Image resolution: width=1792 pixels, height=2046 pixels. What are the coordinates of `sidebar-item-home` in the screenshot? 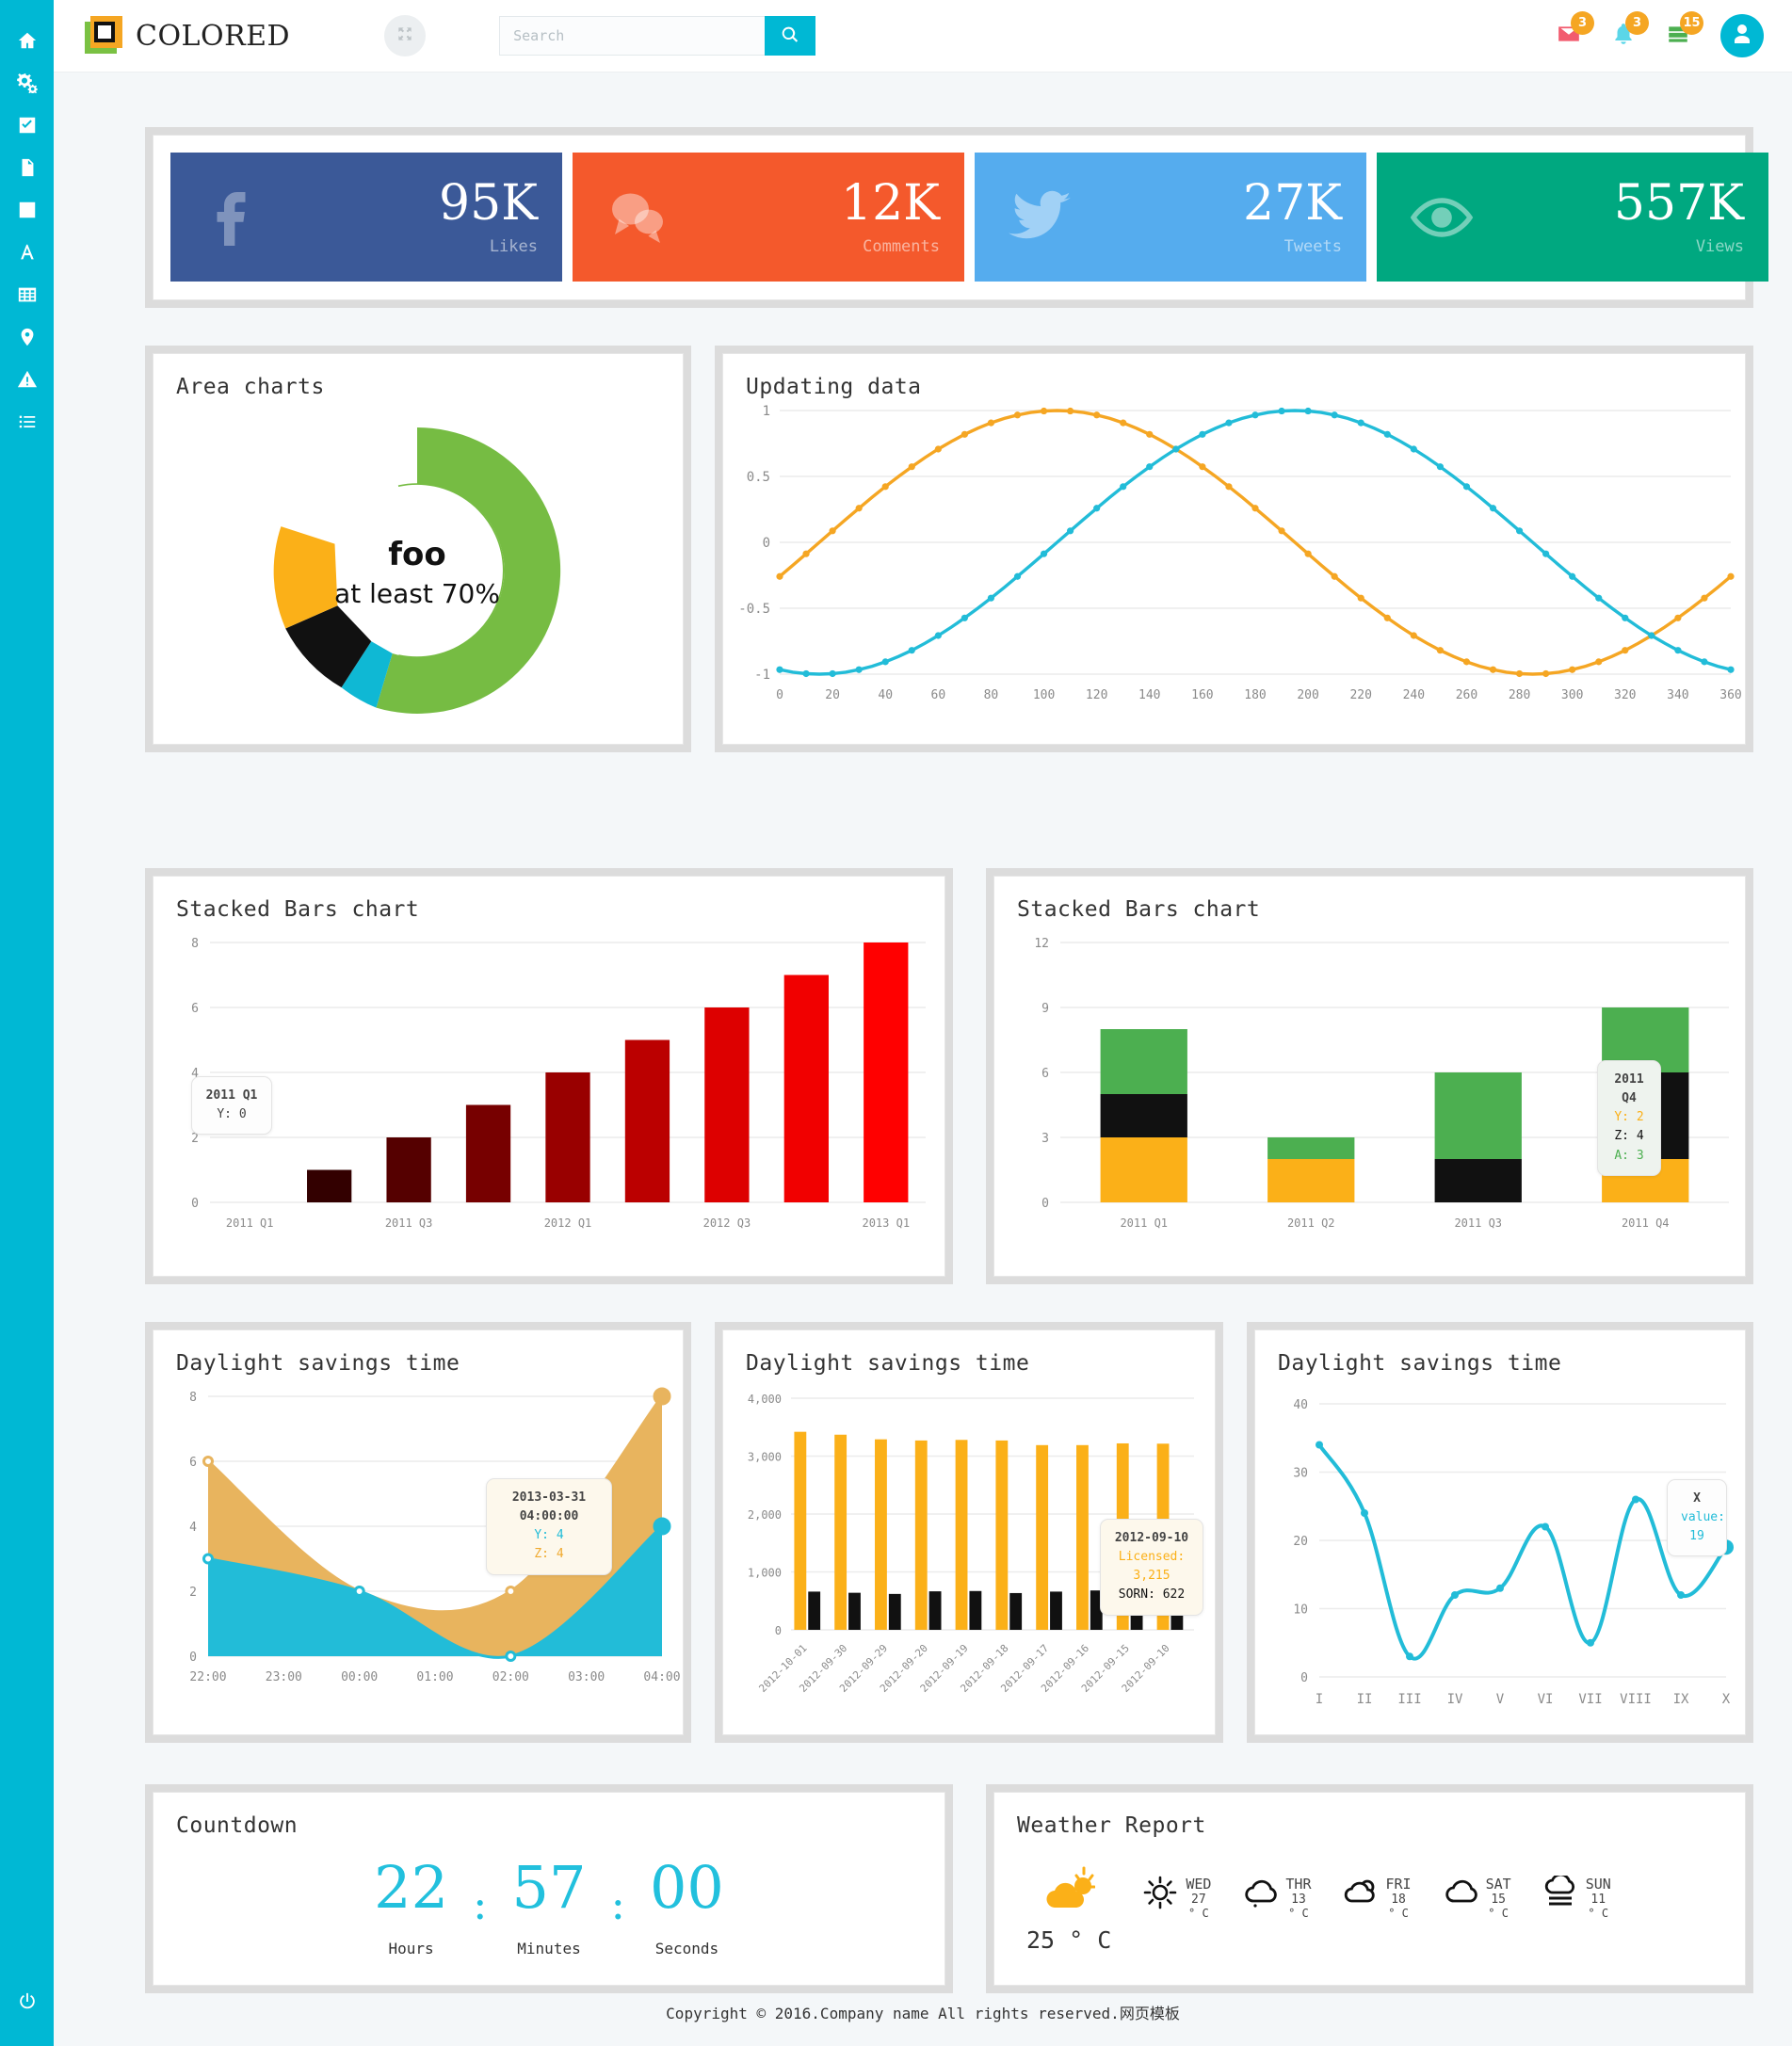 It's located at (27, 42).